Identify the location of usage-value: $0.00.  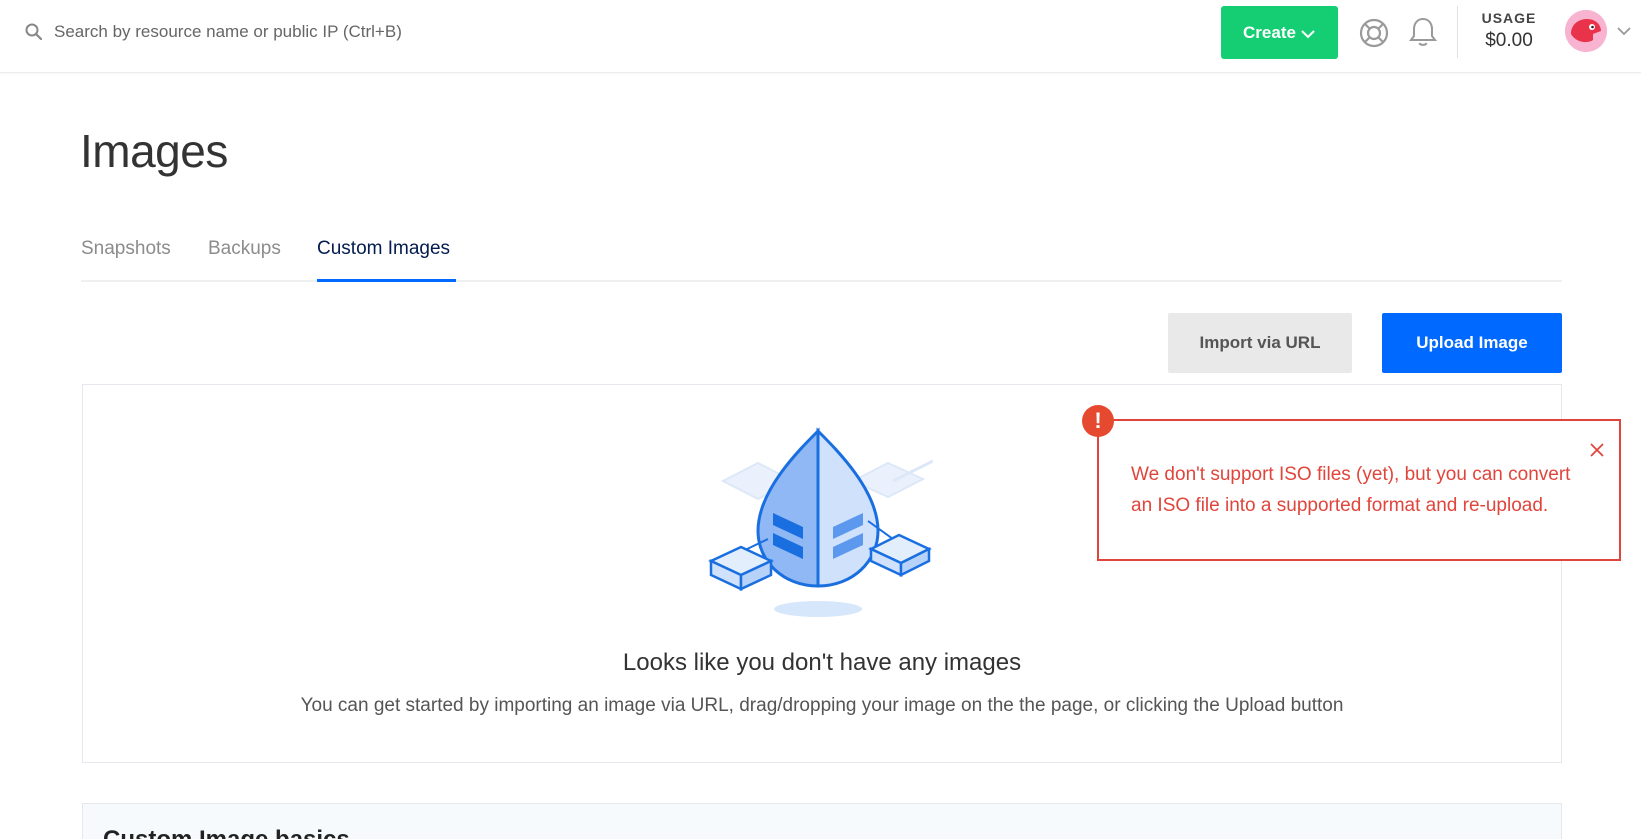
(1509, 41).